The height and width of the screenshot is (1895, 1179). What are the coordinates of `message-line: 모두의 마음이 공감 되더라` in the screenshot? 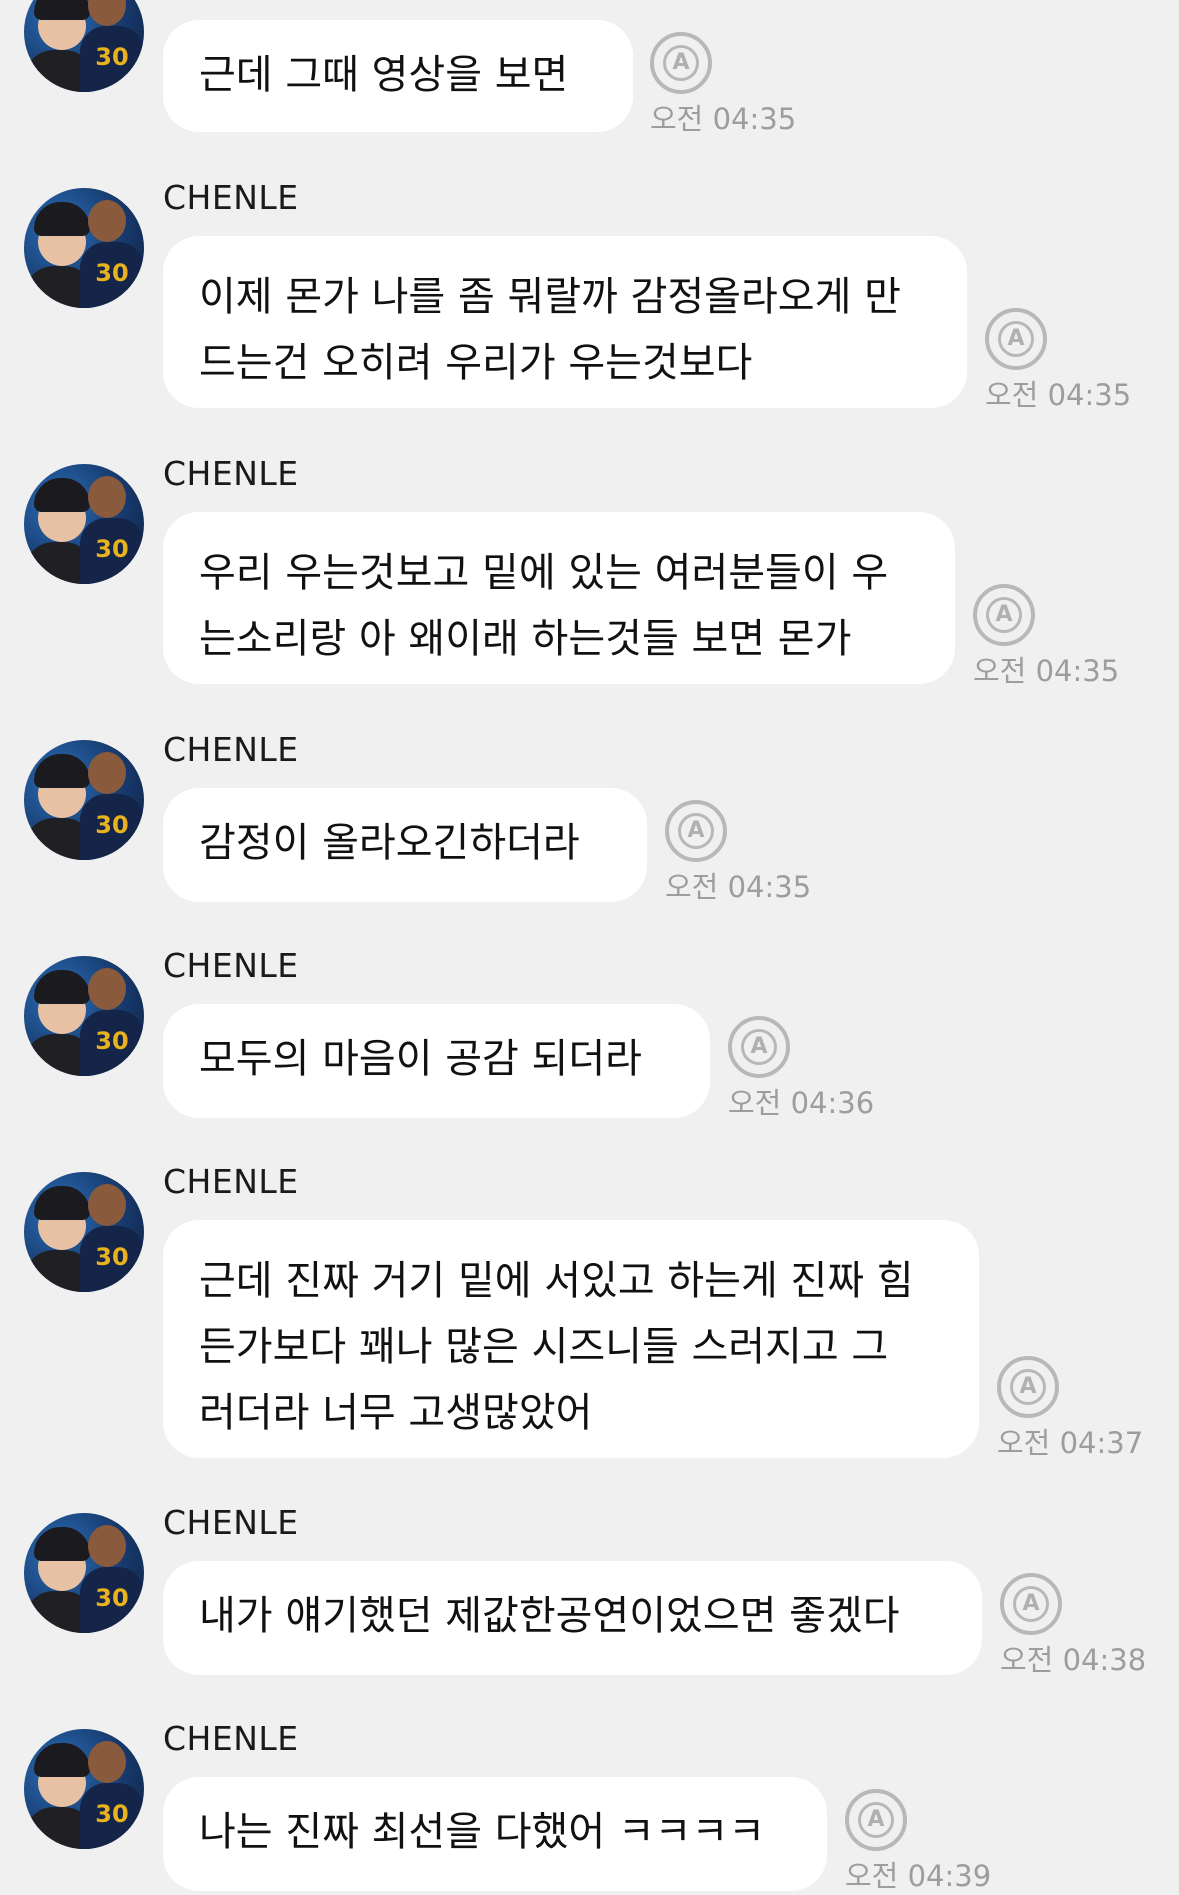 It's located at (420, 1059).